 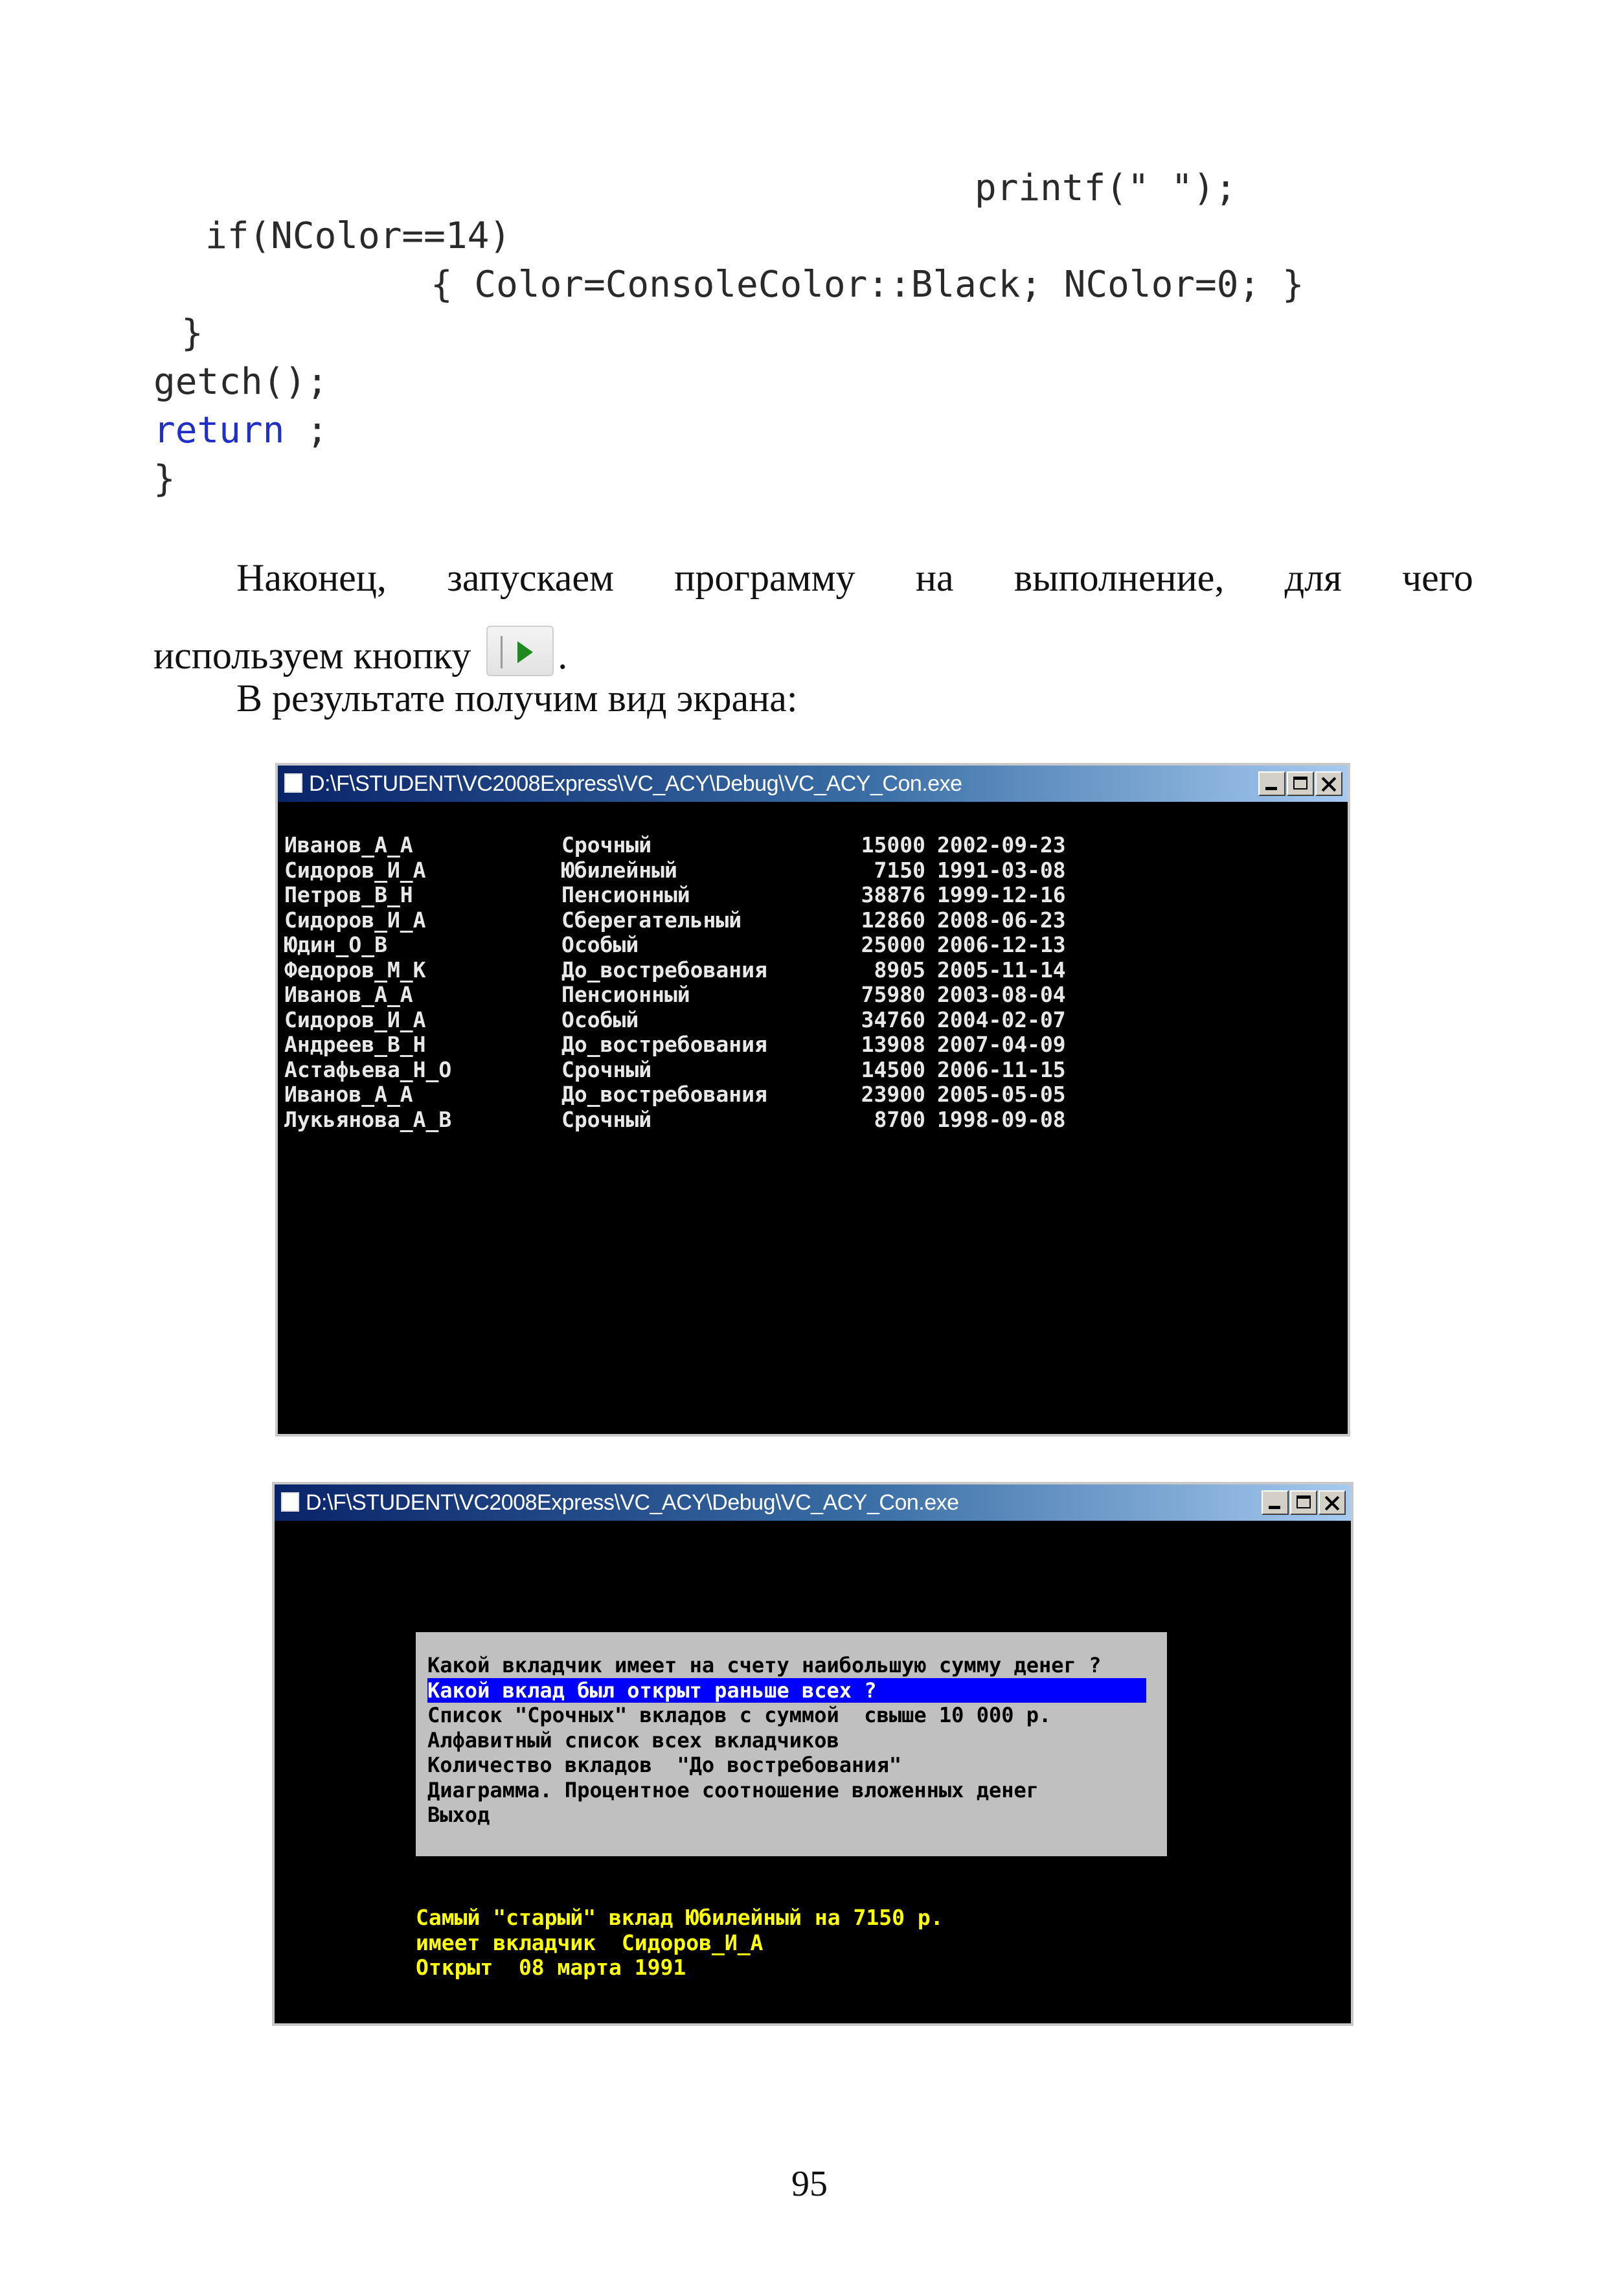 What do you see at coordinates (563, 655) in the screenshot?
I see `paragraph-period: .` at bounding box center [563, 655].